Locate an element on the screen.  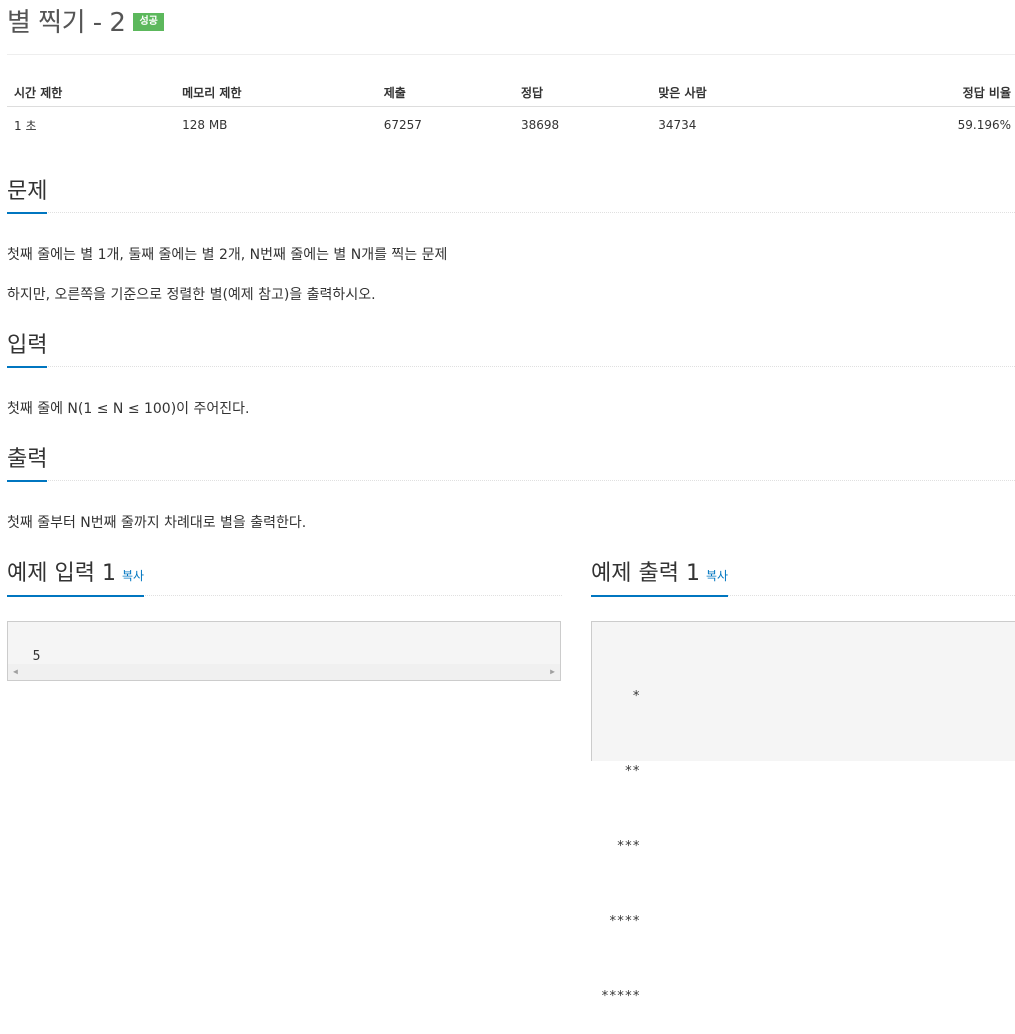
scroll-left-icon: ◀ is located at coordinates (15, 671).